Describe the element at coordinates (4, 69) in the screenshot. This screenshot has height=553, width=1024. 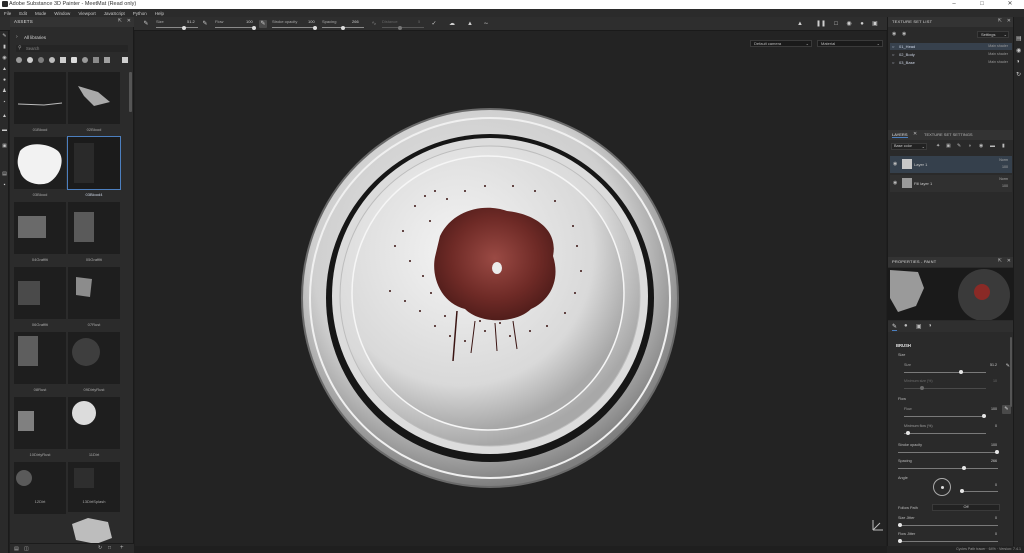
I see `polygon-fill-tool-icon: ▲` at that location.